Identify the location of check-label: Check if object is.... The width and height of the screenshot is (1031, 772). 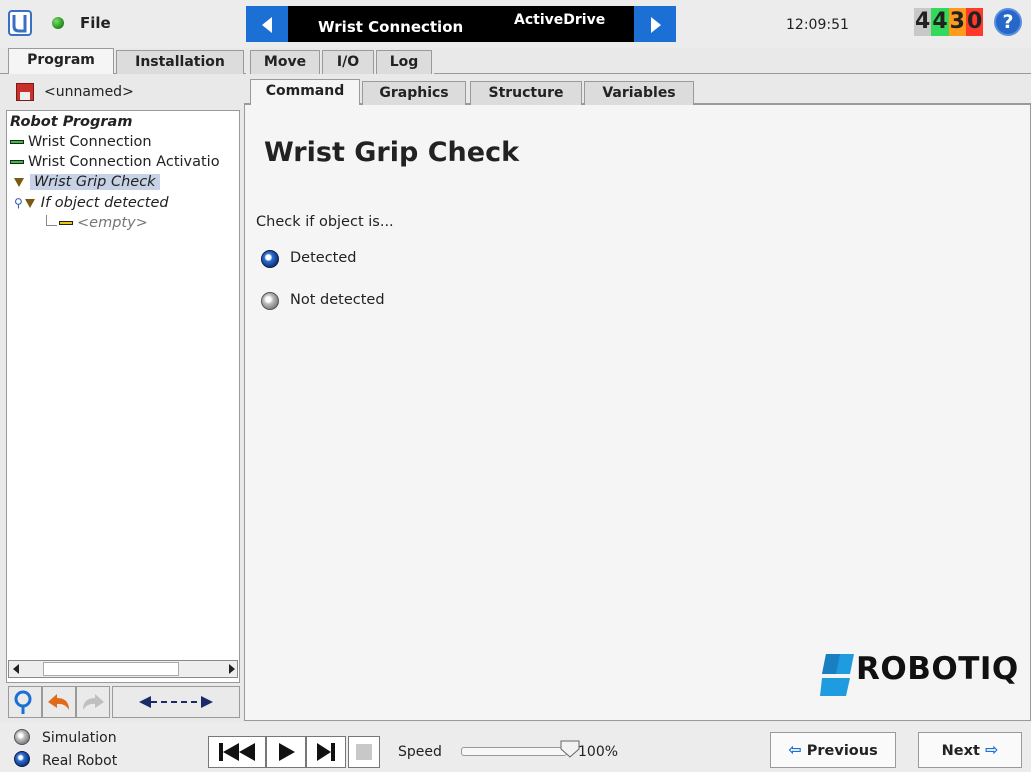
(325, 222).